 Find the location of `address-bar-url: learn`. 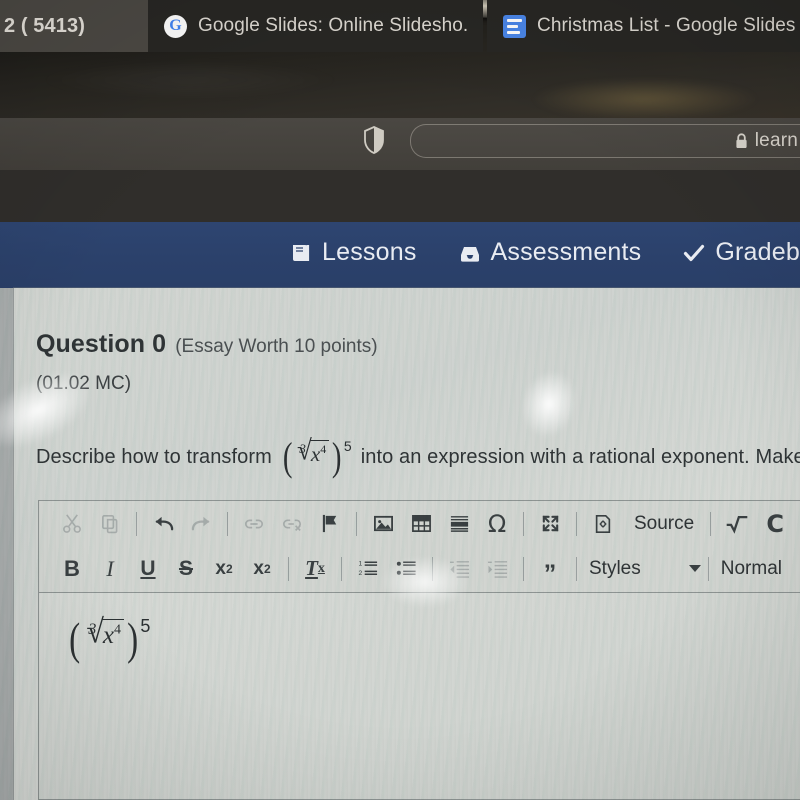

address-bar-url: learn is located at coordinates (776, 140).